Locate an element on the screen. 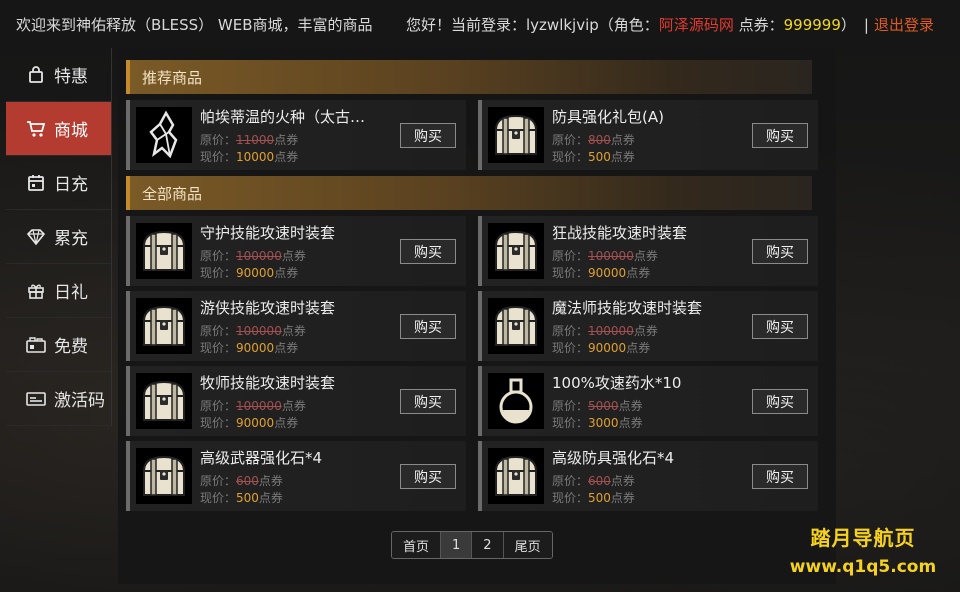 The height and width of the screenshot is (592, 960). product-card: 牧师技能攻速时装套原价：100000点券 现价：90000点券 购买 is located at coordinates (296, 401).